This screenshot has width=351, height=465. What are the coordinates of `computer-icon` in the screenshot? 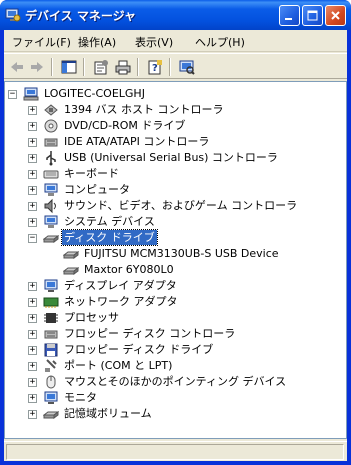 It's located at (51, 189).